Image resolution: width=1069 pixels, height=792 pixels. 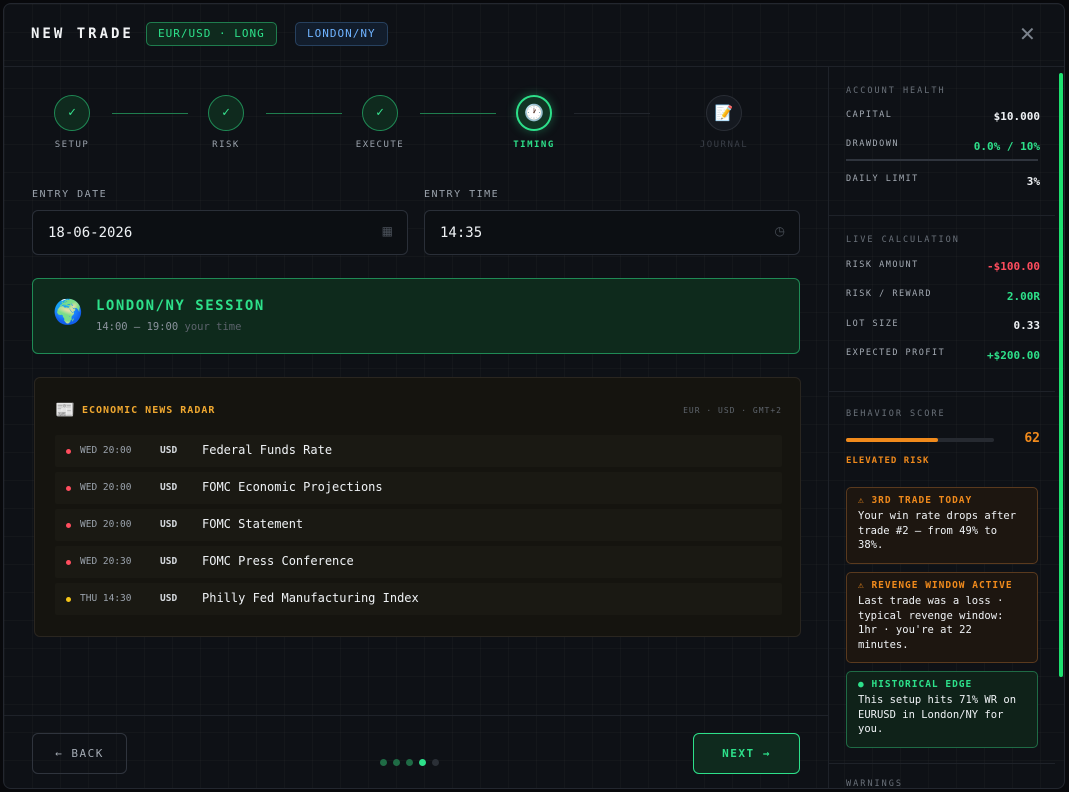 I want to click on lot-size-label: LOT SIZE, so click(x=872, y=324).